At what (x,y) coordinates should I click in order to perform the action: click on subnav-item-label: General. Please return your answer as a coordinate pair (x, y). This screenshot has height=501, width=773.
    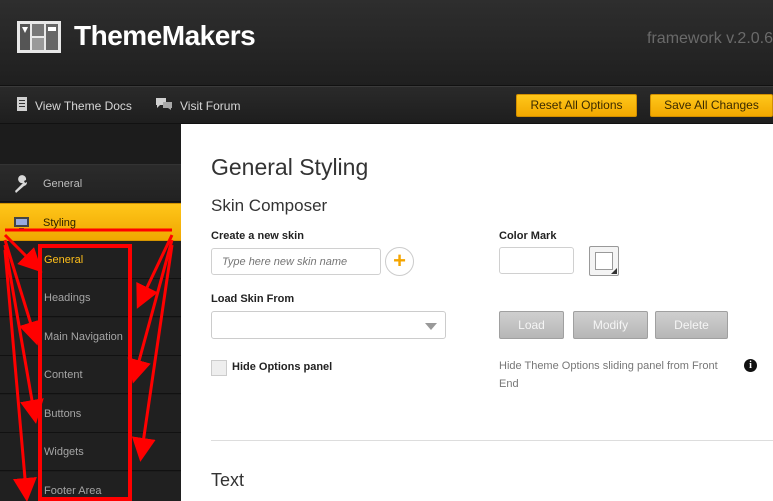
    Looking at the image, I should click on (64, 260).